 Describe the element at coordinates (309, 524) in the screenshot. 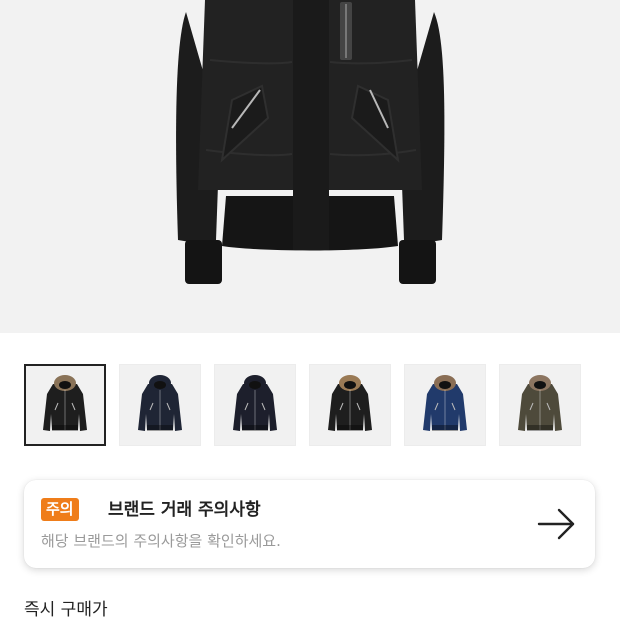

I see `brand-notice-card: 주의 브랜드 거래 주의사항 해당 브랜드의 주의사항을 확인하세요.` at that location.